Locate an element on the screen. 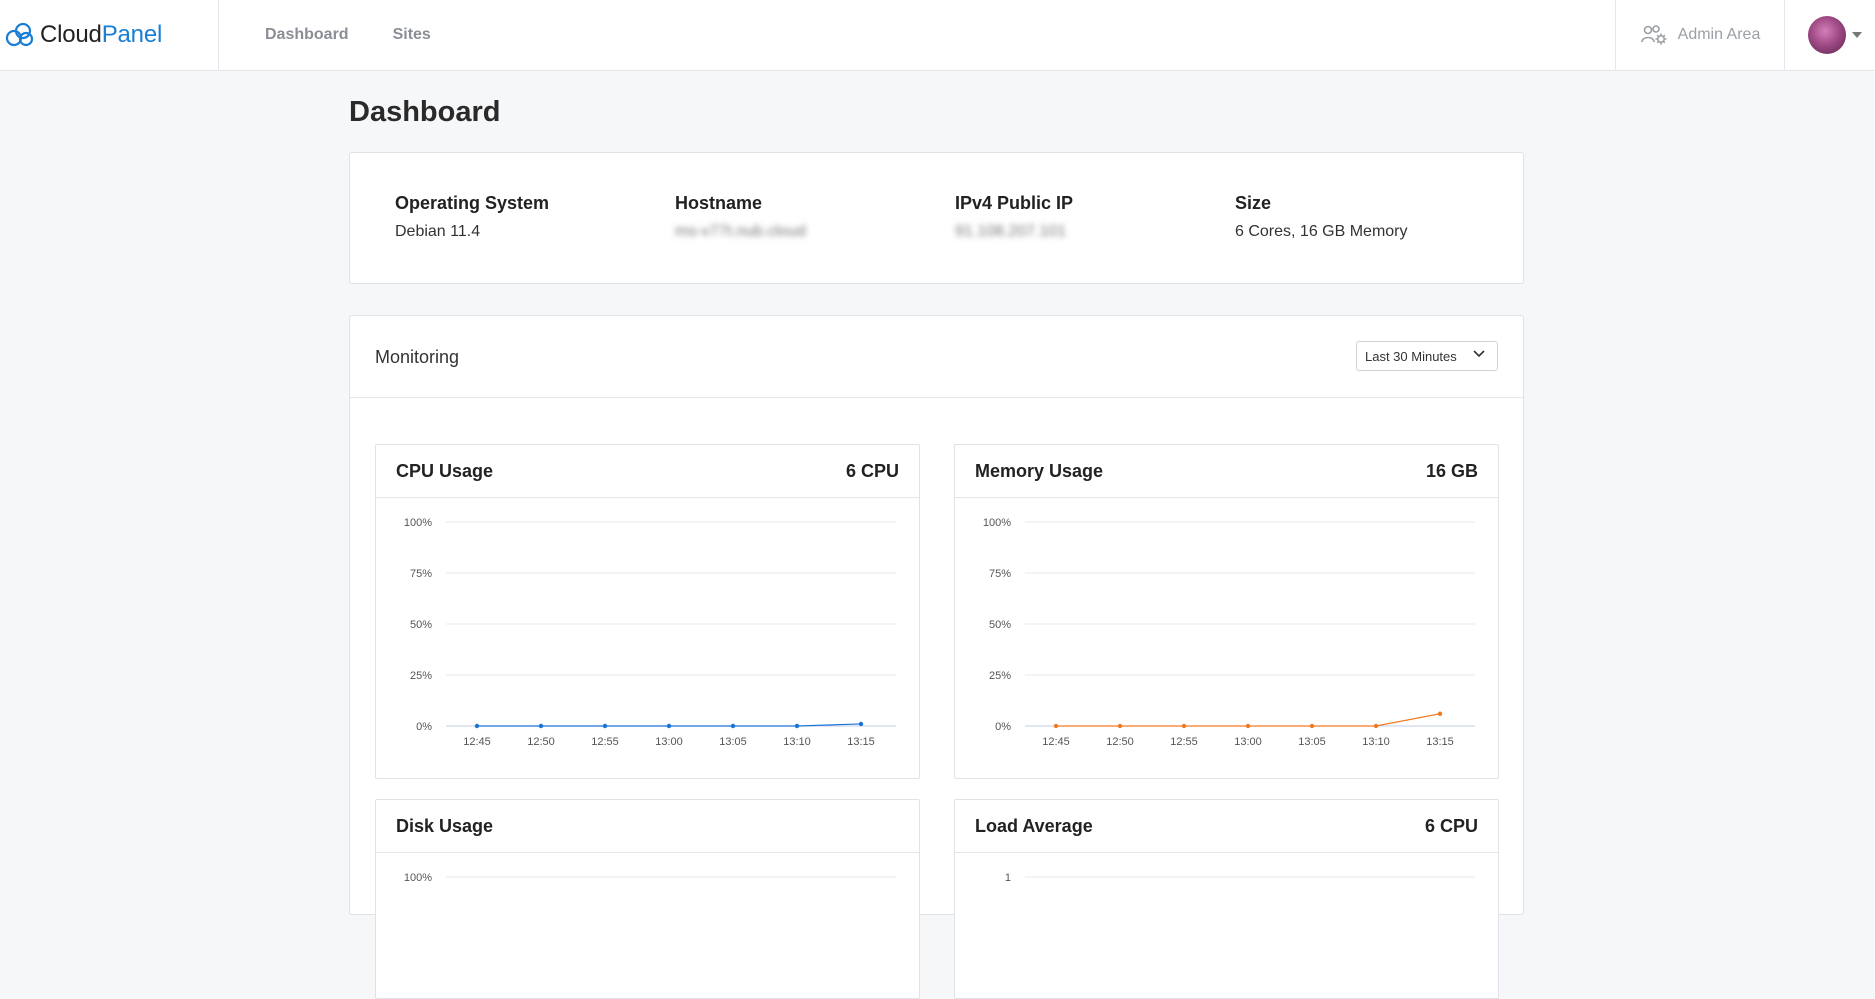  load-average-chart: 1 is located at coordinates (1240, 878).